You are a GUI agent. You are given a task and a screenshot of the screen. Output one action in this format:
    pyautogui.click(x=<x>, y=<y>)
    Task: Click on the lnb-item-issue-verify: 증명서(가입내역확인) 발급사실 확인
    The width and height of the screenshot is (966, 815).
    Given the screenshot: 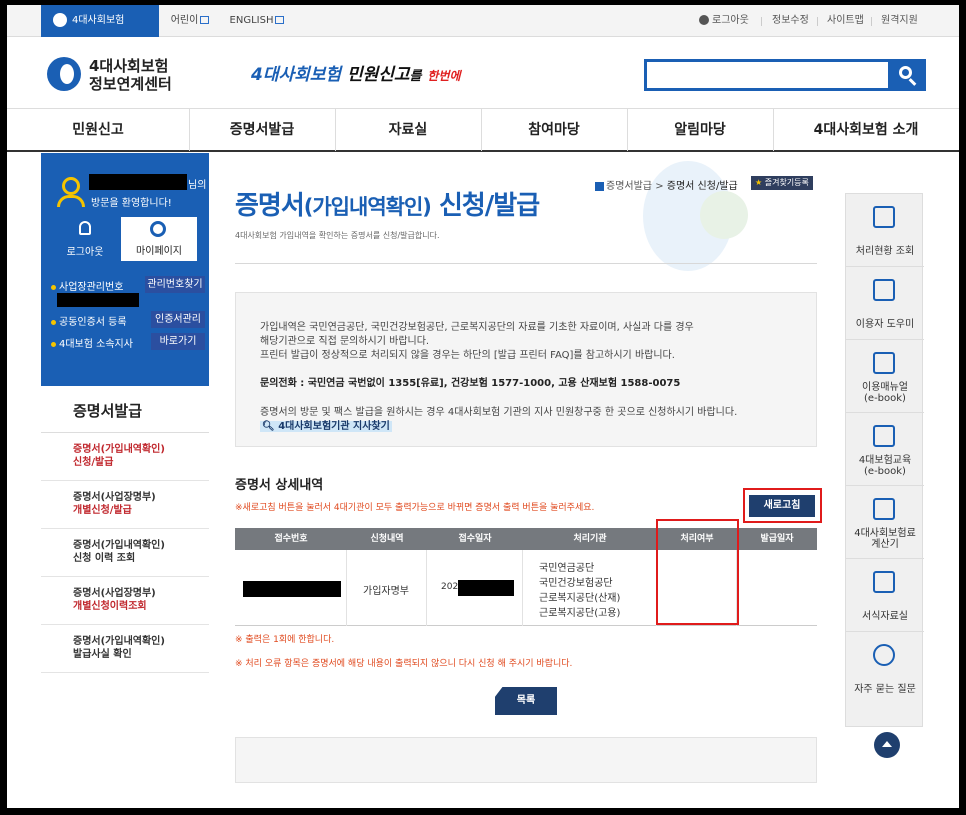 What is the action you would take?
    pyautogui.click(x=125, y=649)
    